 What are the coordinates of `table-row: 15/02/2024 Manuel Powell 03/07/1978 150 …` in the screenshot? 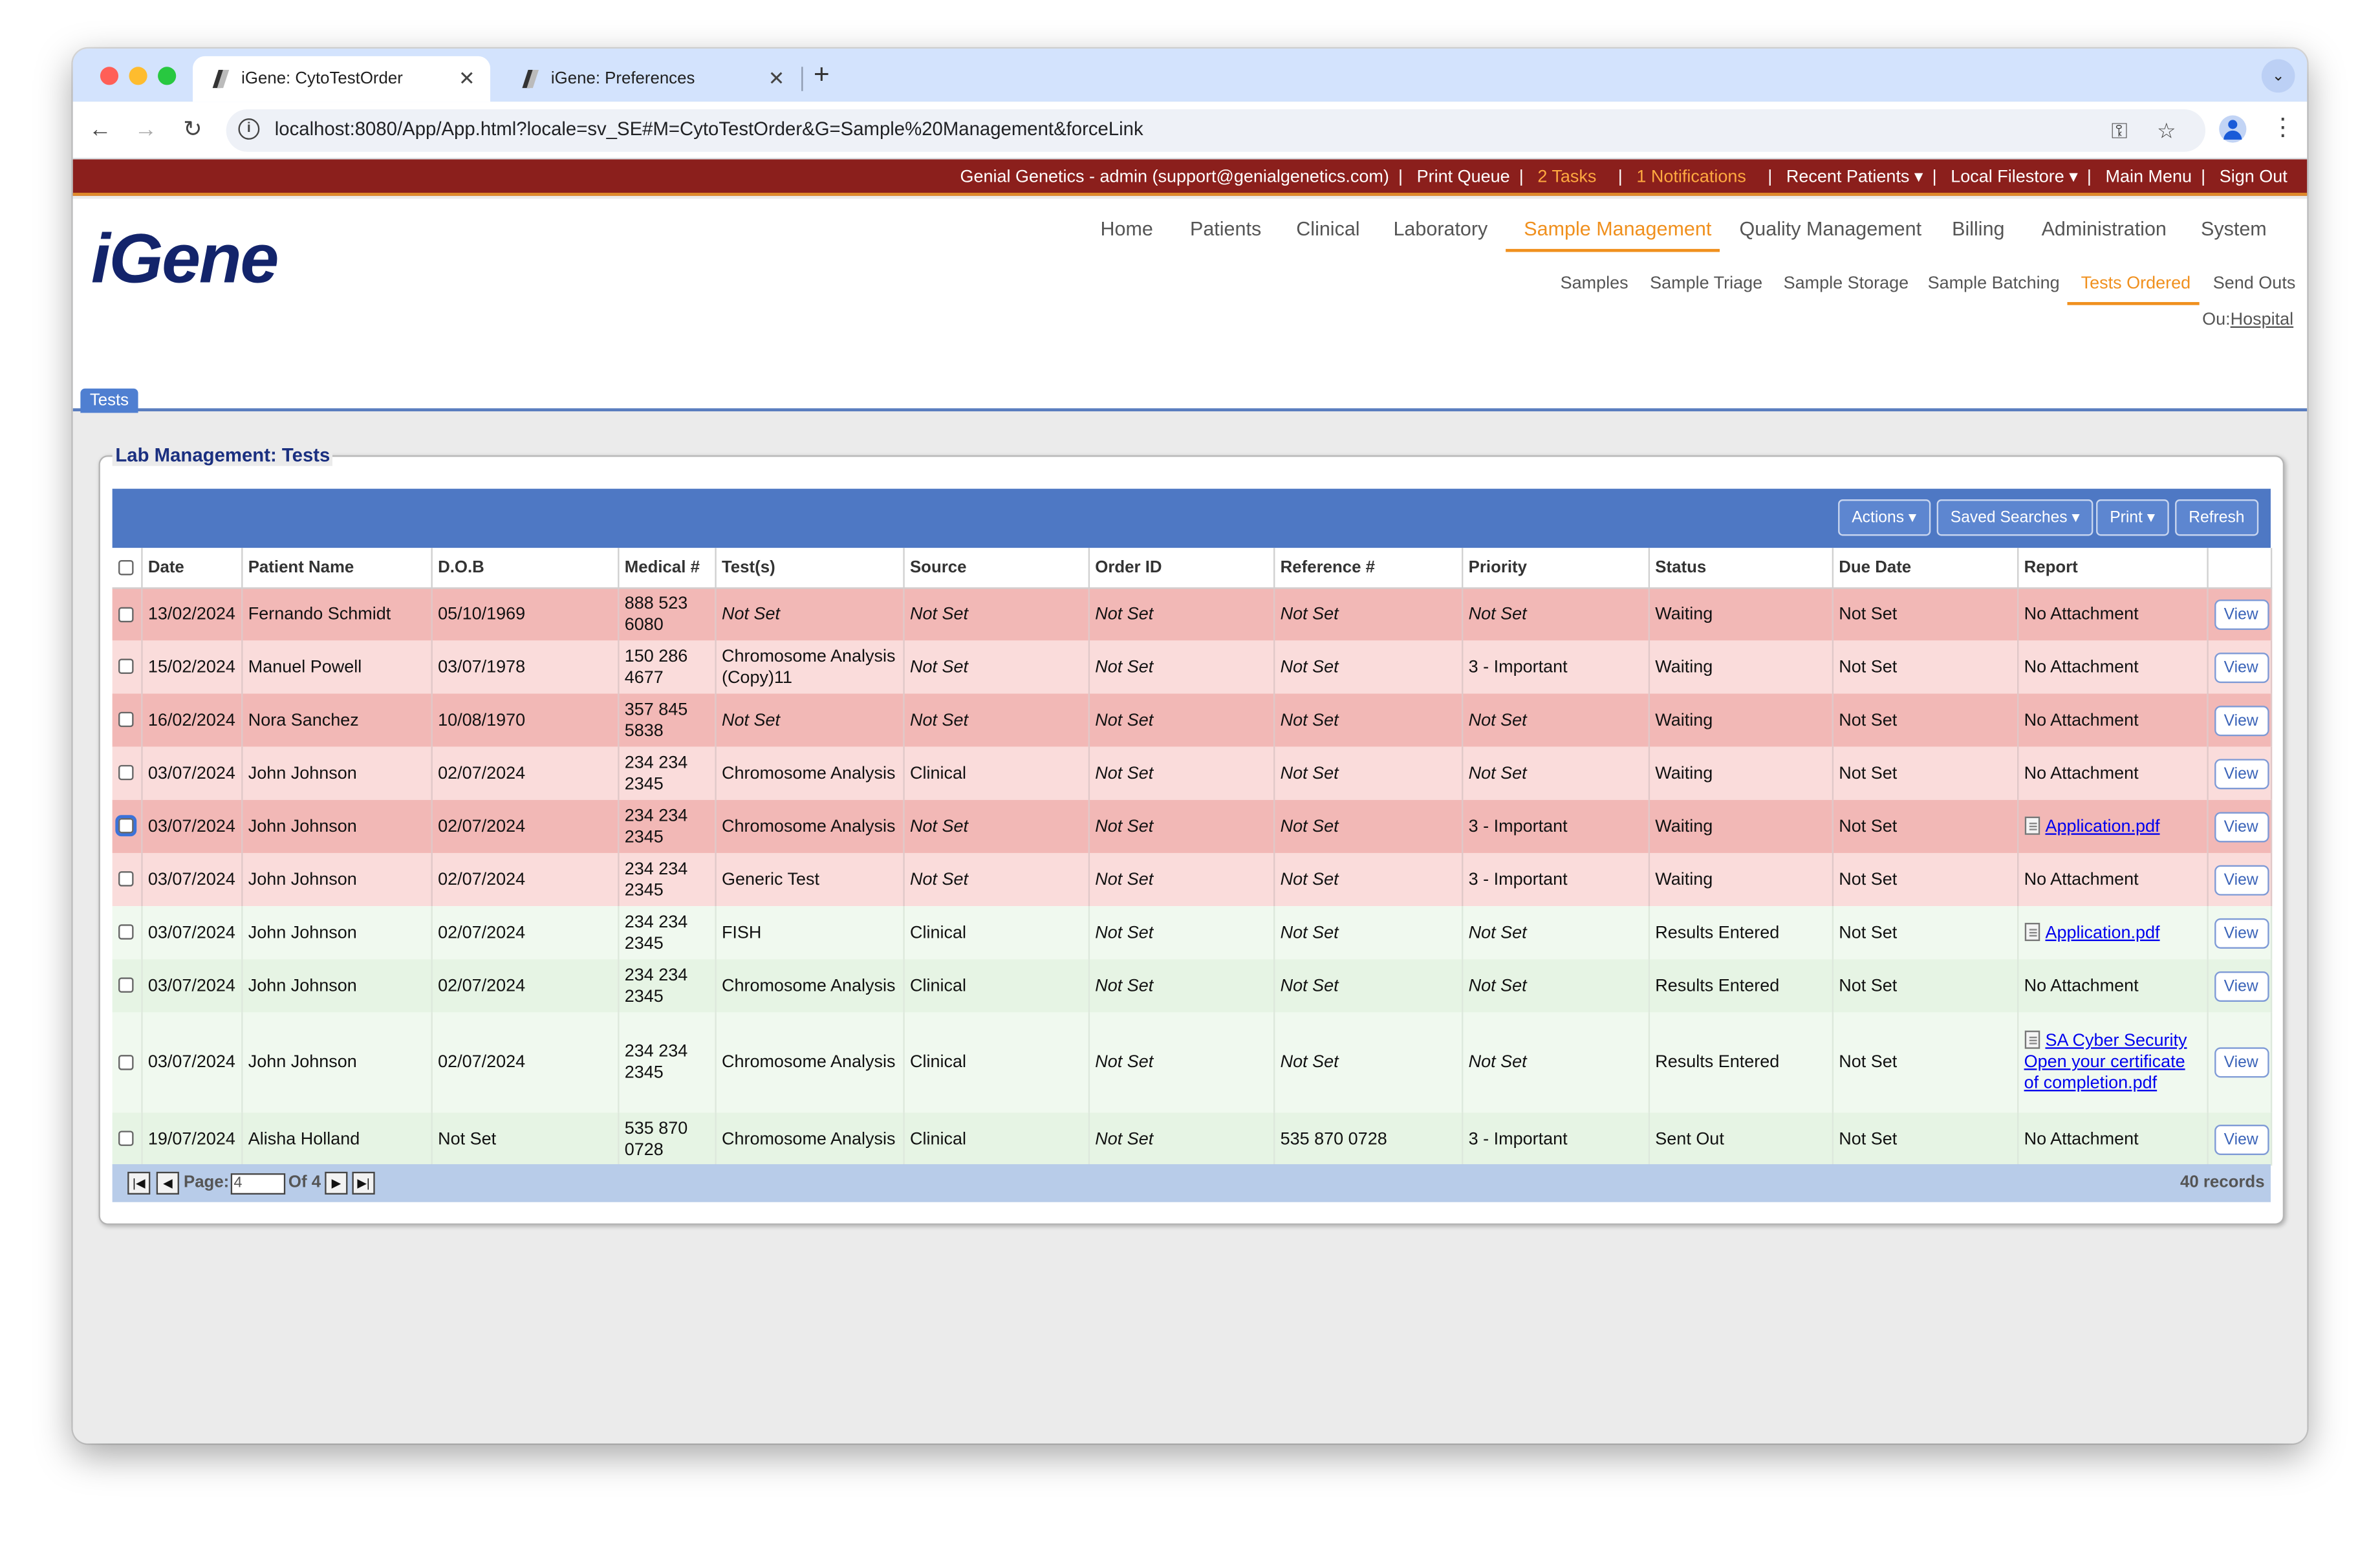 It's located at (1192, 667).